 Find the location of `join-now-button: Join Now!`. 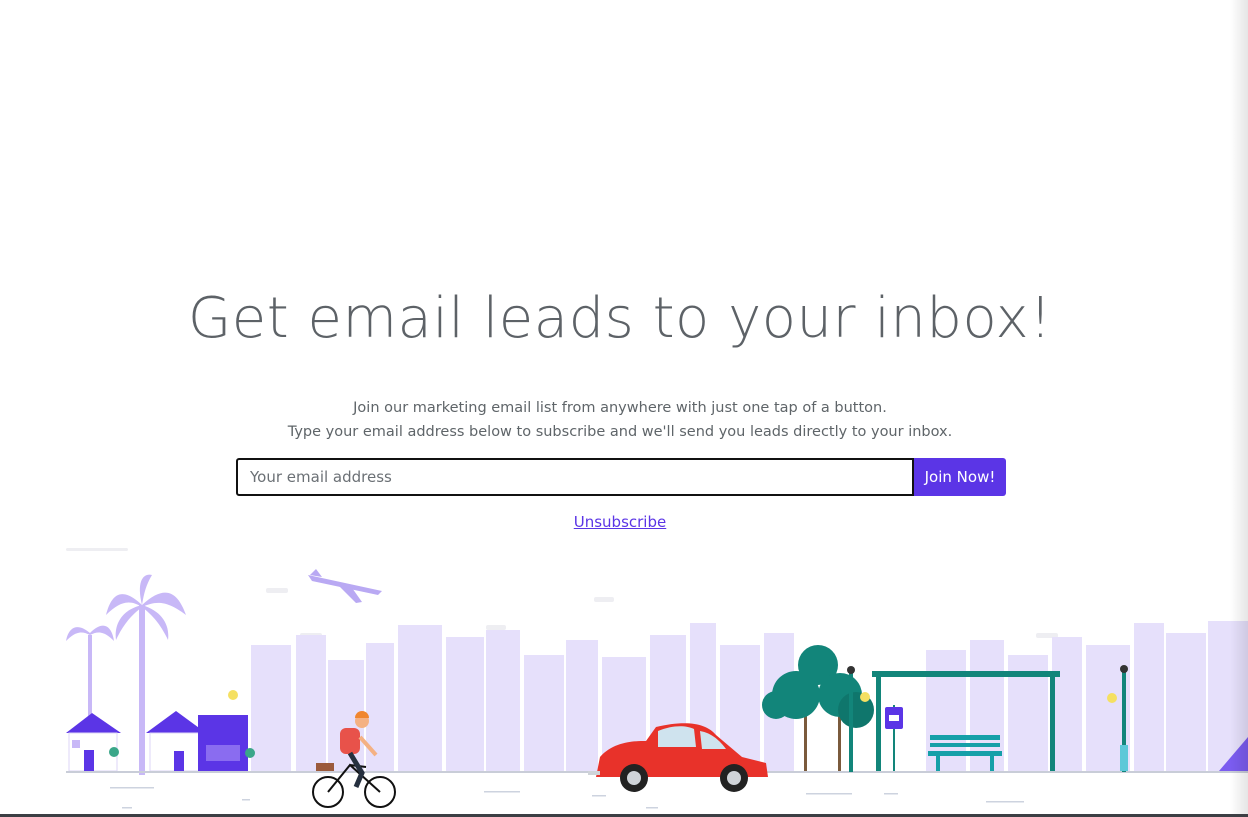

join-now-button: Join Now! is located at coordinates (960, 477).